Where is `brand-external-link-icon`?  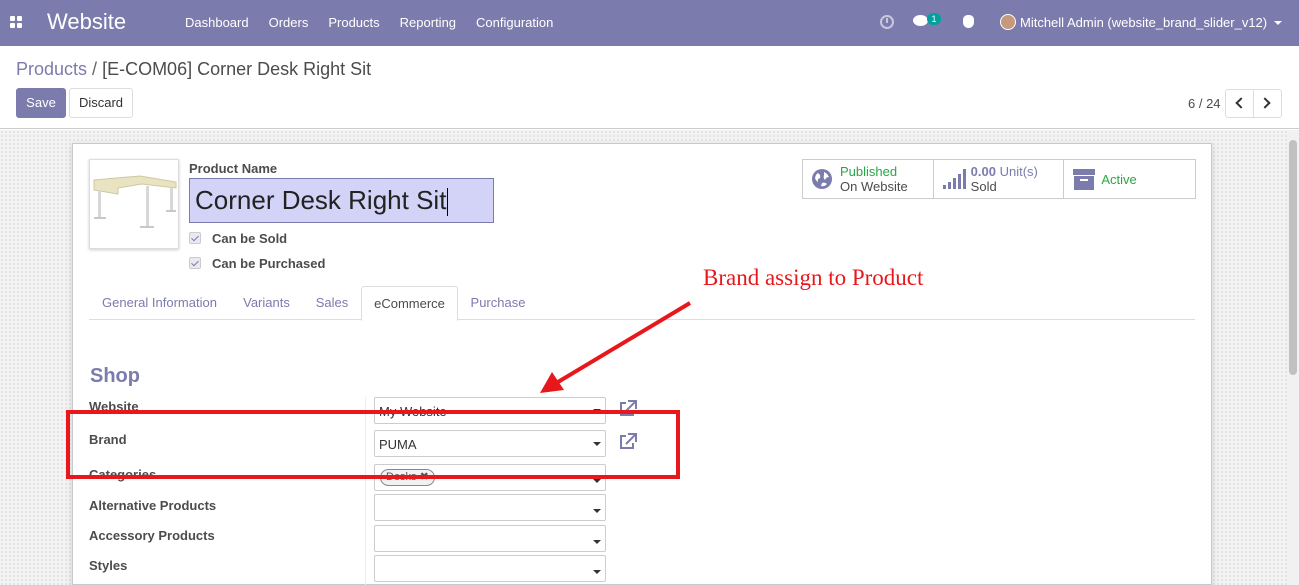 brand-external-link-icon is located at coordinates (627, 441).